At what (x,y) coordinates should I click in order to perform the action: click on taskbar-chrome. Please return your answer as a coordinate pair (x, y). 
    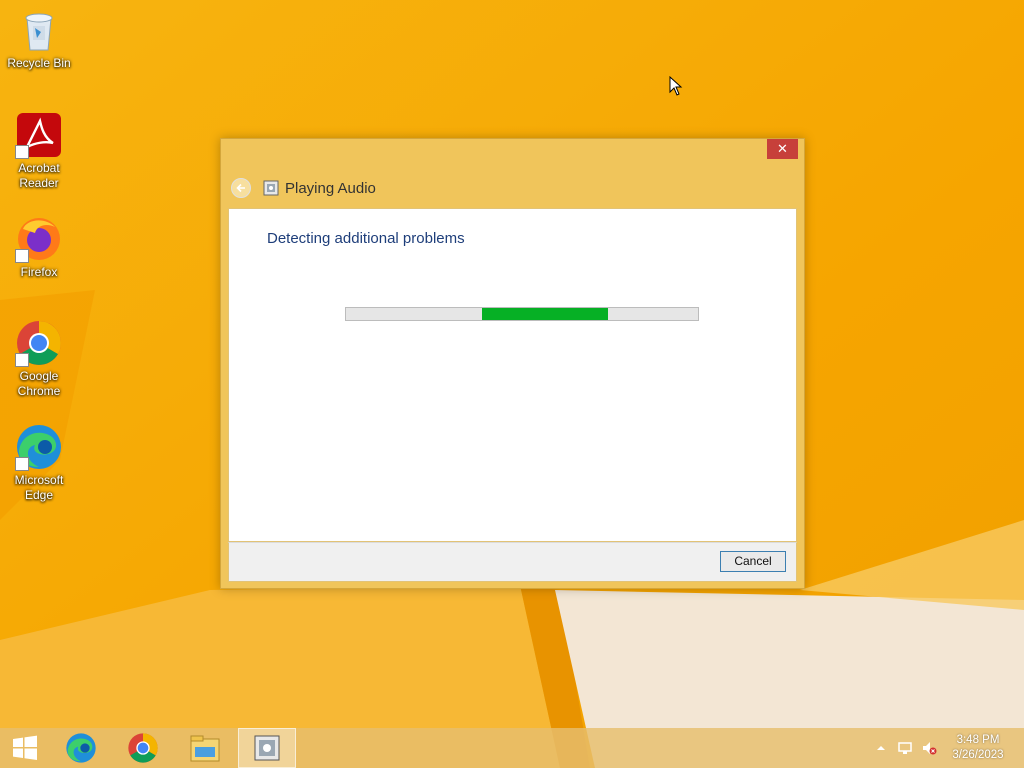
    Looking at the image, I should click on (143, 748).